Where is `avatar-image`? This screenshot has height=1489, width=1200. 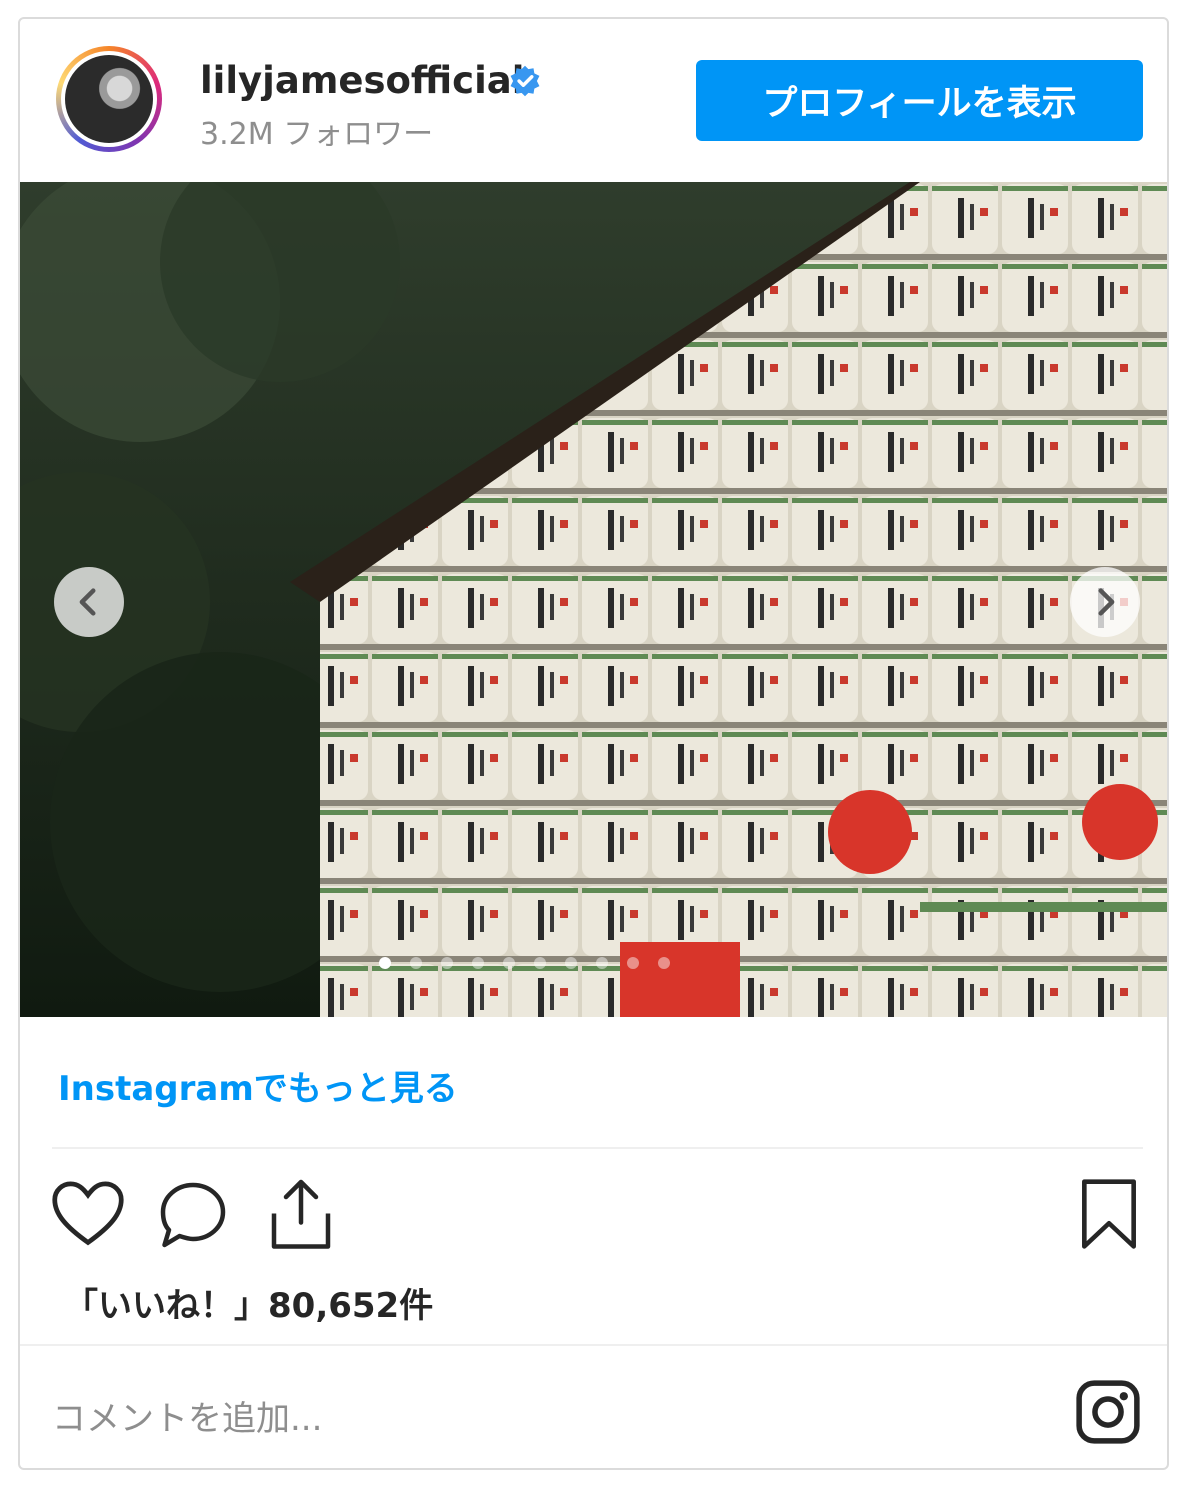
avatar-image is located at coordinates (109, 99).